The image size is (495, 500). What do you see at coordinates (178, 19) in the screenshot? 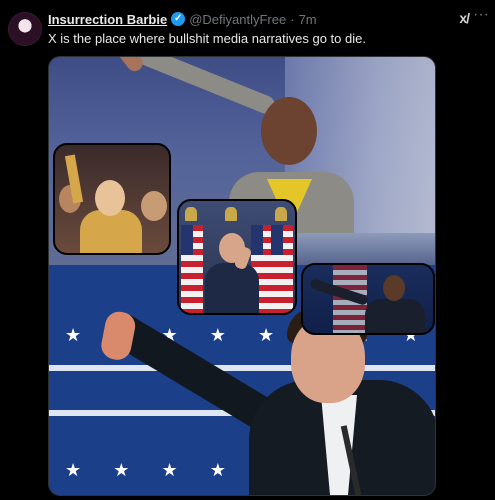
I see `verified-badge-icon: ✓` at bounding box center [178, 19].